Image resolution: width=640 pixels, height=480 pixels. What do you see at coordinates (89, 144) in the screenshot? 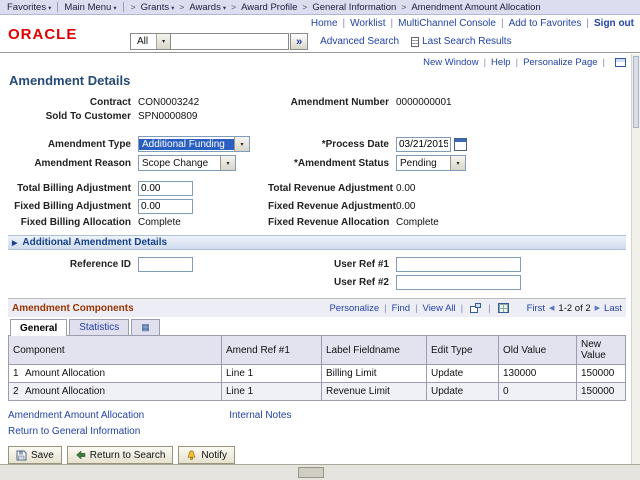
I see `amendment-type-label: Amendment Type` at bounding box center [89, 144].